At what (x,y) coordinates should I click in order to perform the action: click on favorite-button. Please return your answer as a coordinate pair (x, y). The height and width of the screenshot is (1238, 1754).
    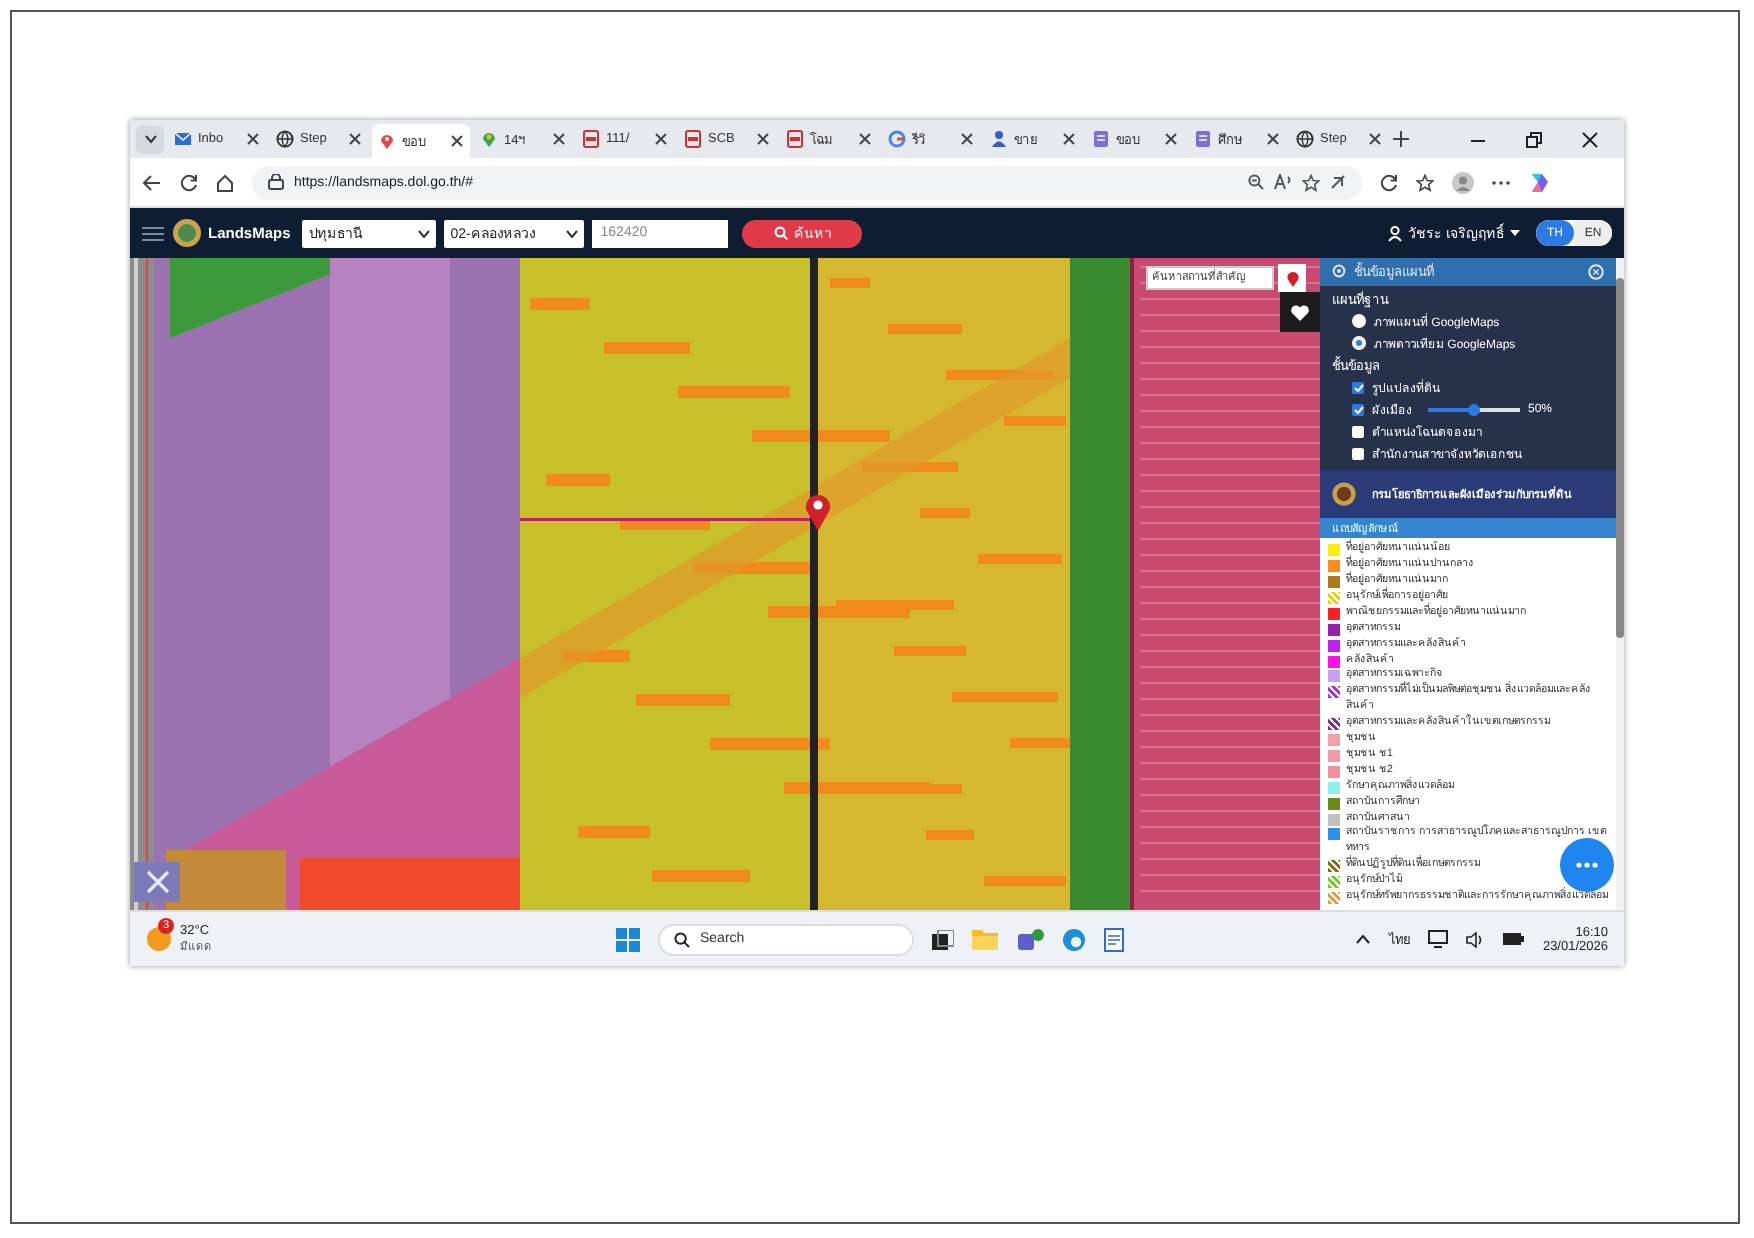
    Looking at the image, I should click on (1300, 312).